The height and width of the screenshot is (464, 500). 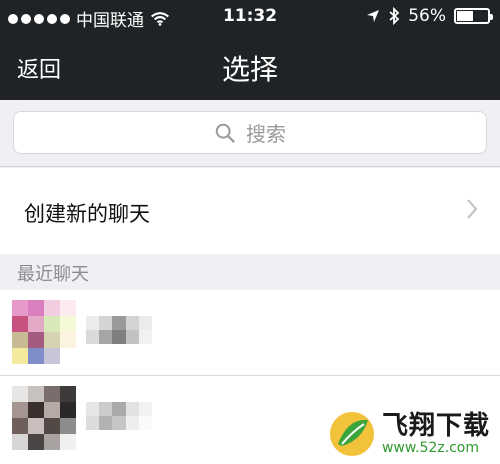 I want to click on status-bar: 中国联通 11:32 56%, so click(x=250, y=17).